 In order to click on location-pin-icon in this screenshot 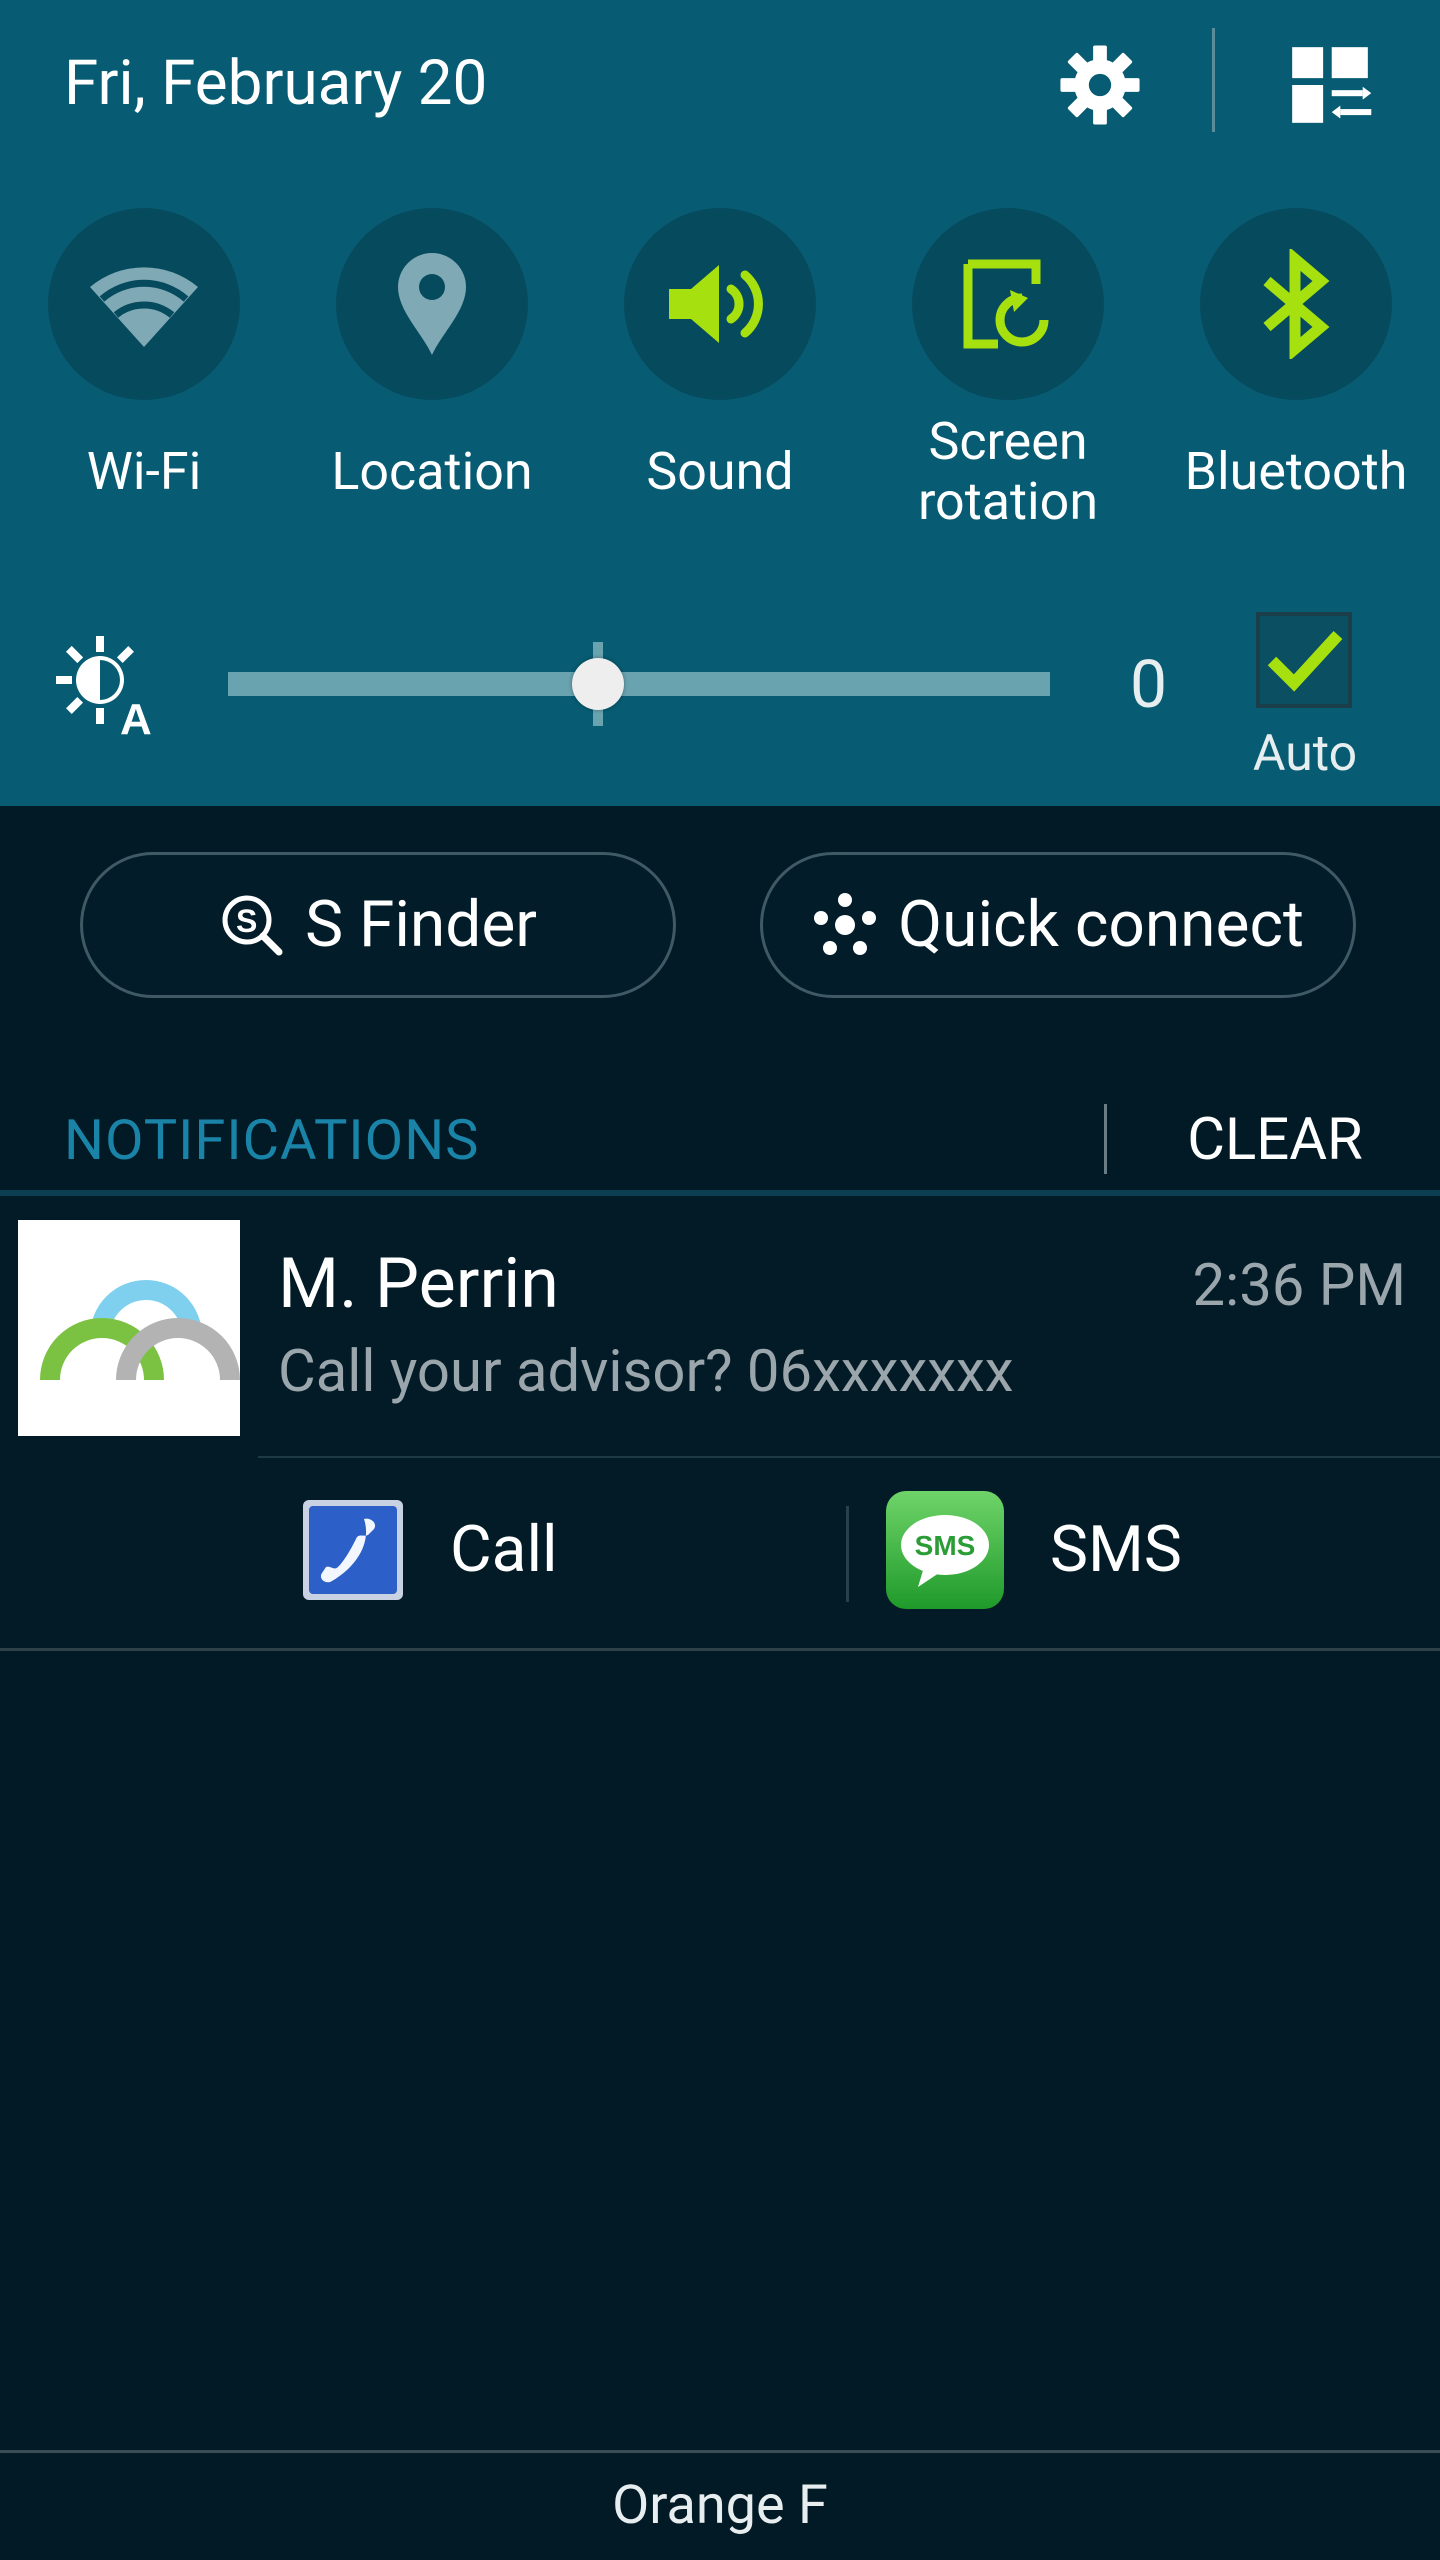, I will do `click(432, 304)`.